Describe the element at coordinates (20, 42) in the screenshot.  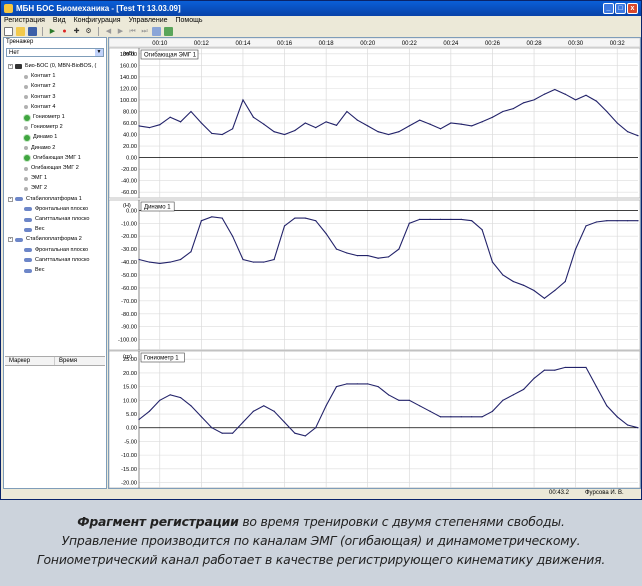
I see `trainer-label: Тренажер` at that location.